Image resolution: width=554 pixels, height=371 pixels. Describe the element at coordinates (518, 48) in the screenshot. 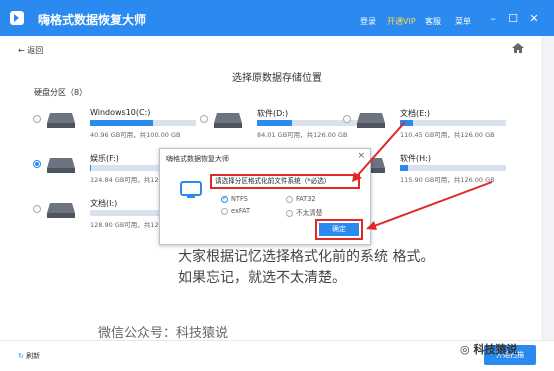

I see `home-icon` at that location.